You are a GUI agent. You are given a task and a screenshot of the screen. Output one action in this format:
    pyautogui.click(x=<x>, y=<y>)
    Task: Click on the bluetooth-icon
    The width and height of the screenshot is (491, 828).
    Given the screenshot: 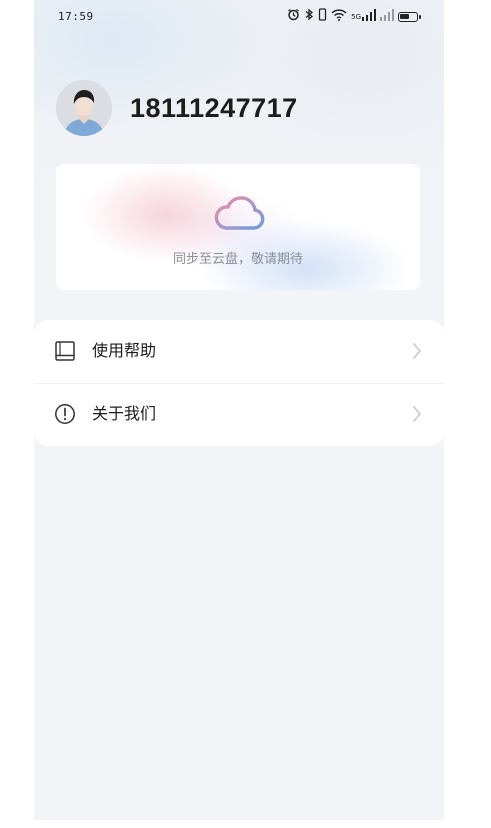 What is the action you would take?
    pyautogui.click(x=309, y=16)
    